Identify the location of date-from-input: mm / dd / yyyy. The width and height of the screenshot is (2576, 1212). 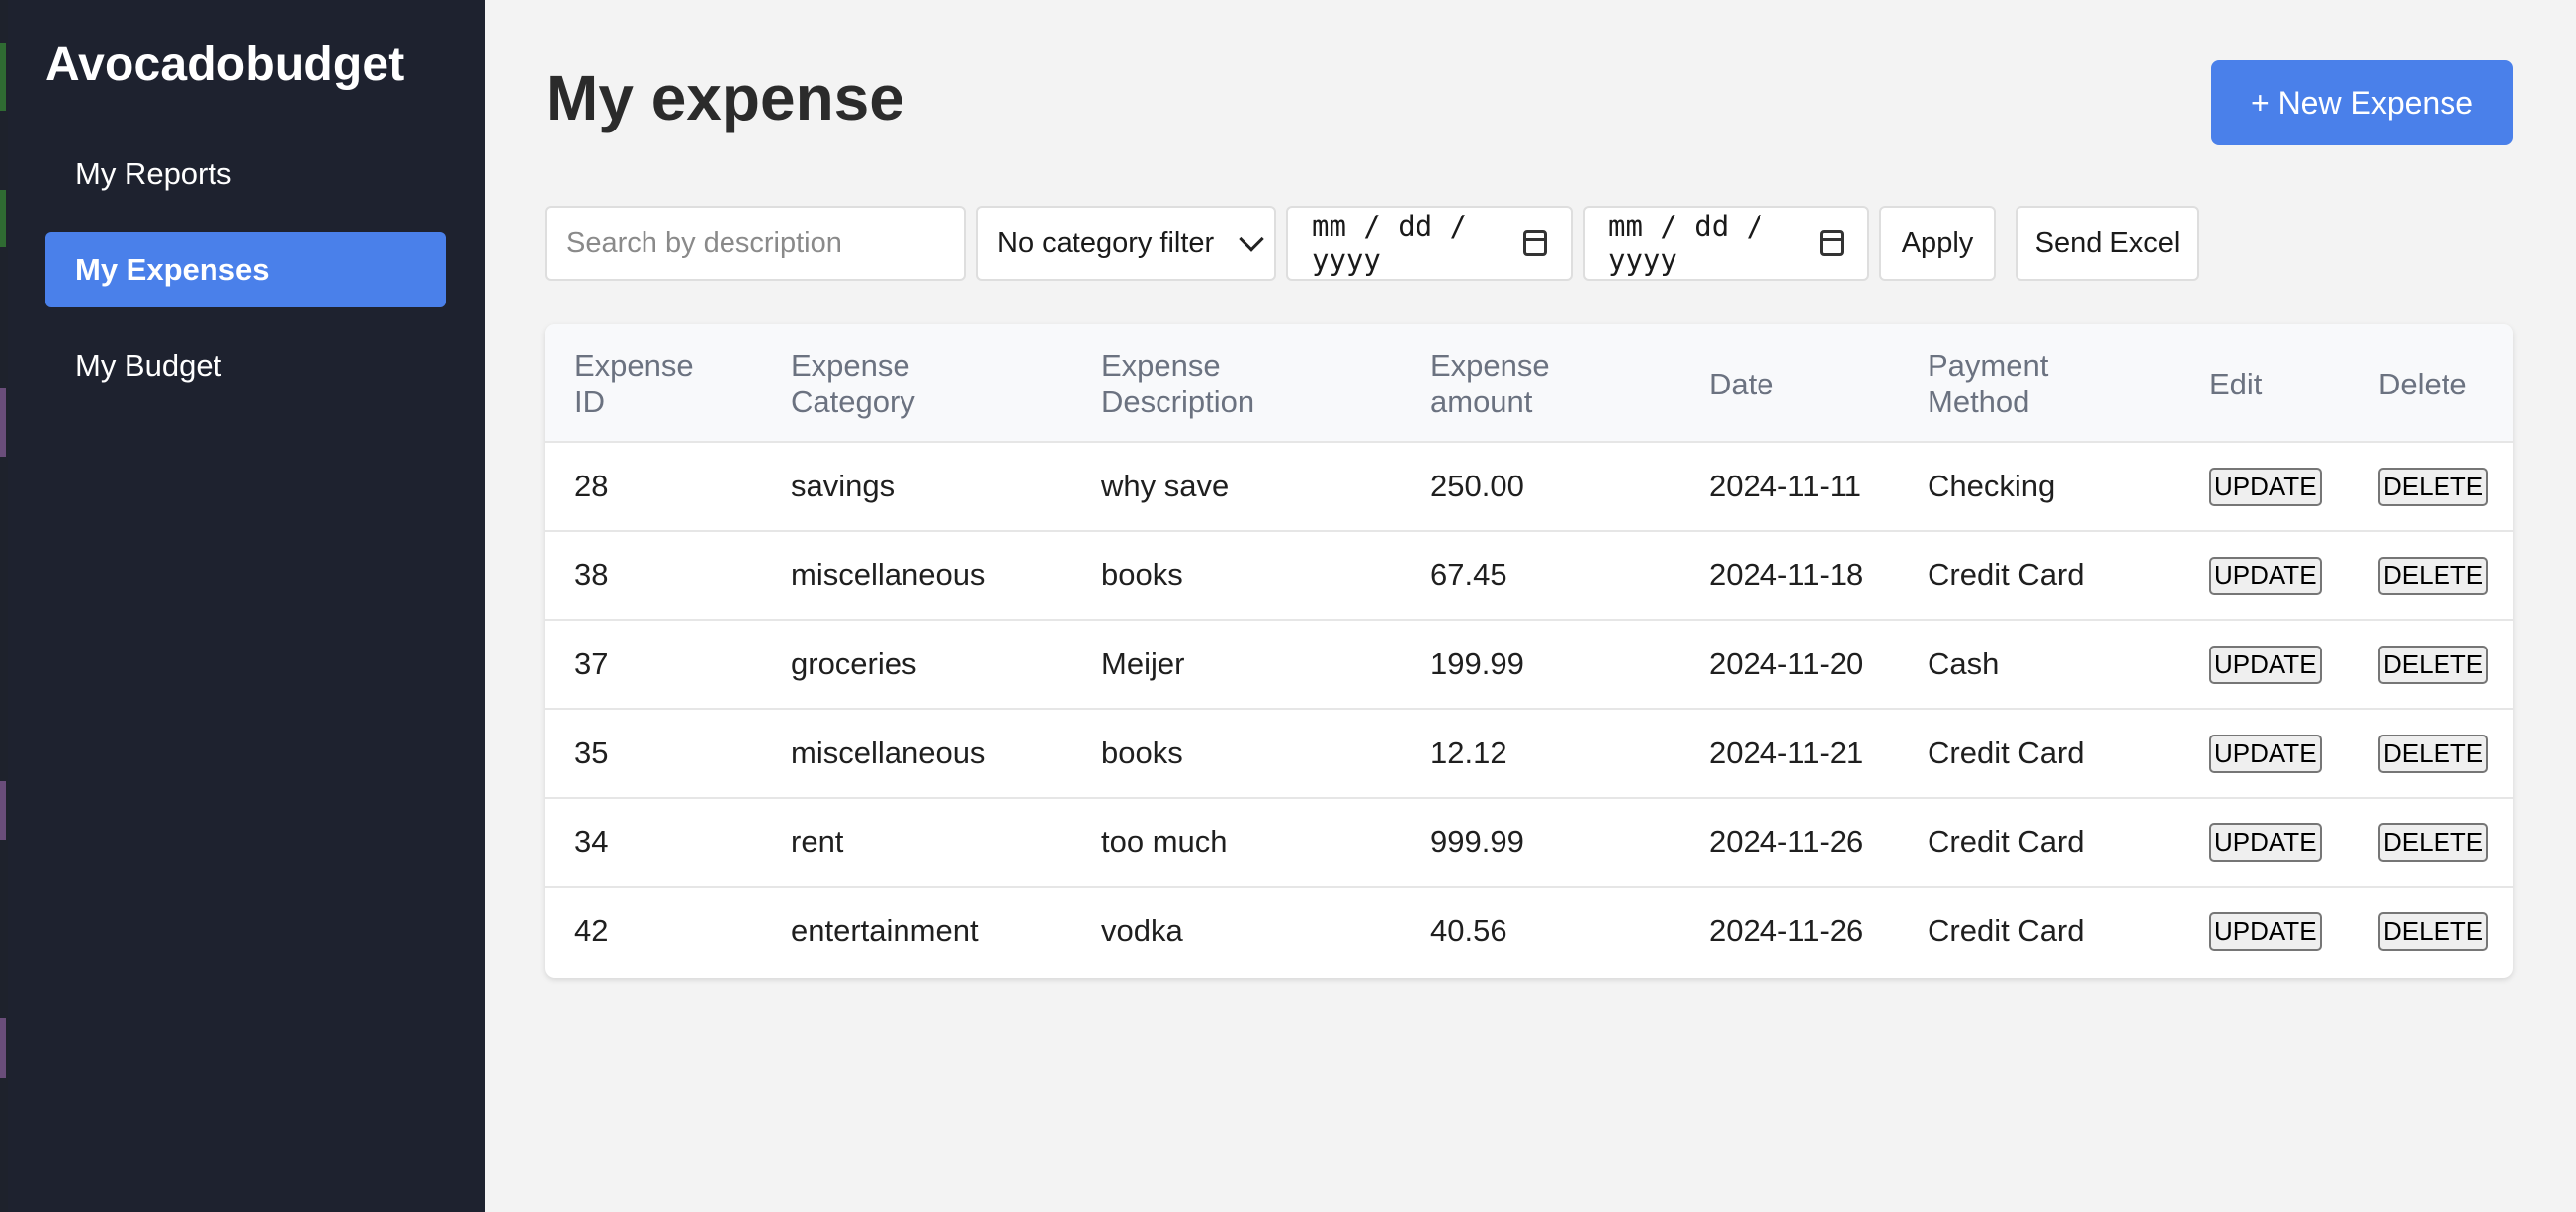
(1429, 243).